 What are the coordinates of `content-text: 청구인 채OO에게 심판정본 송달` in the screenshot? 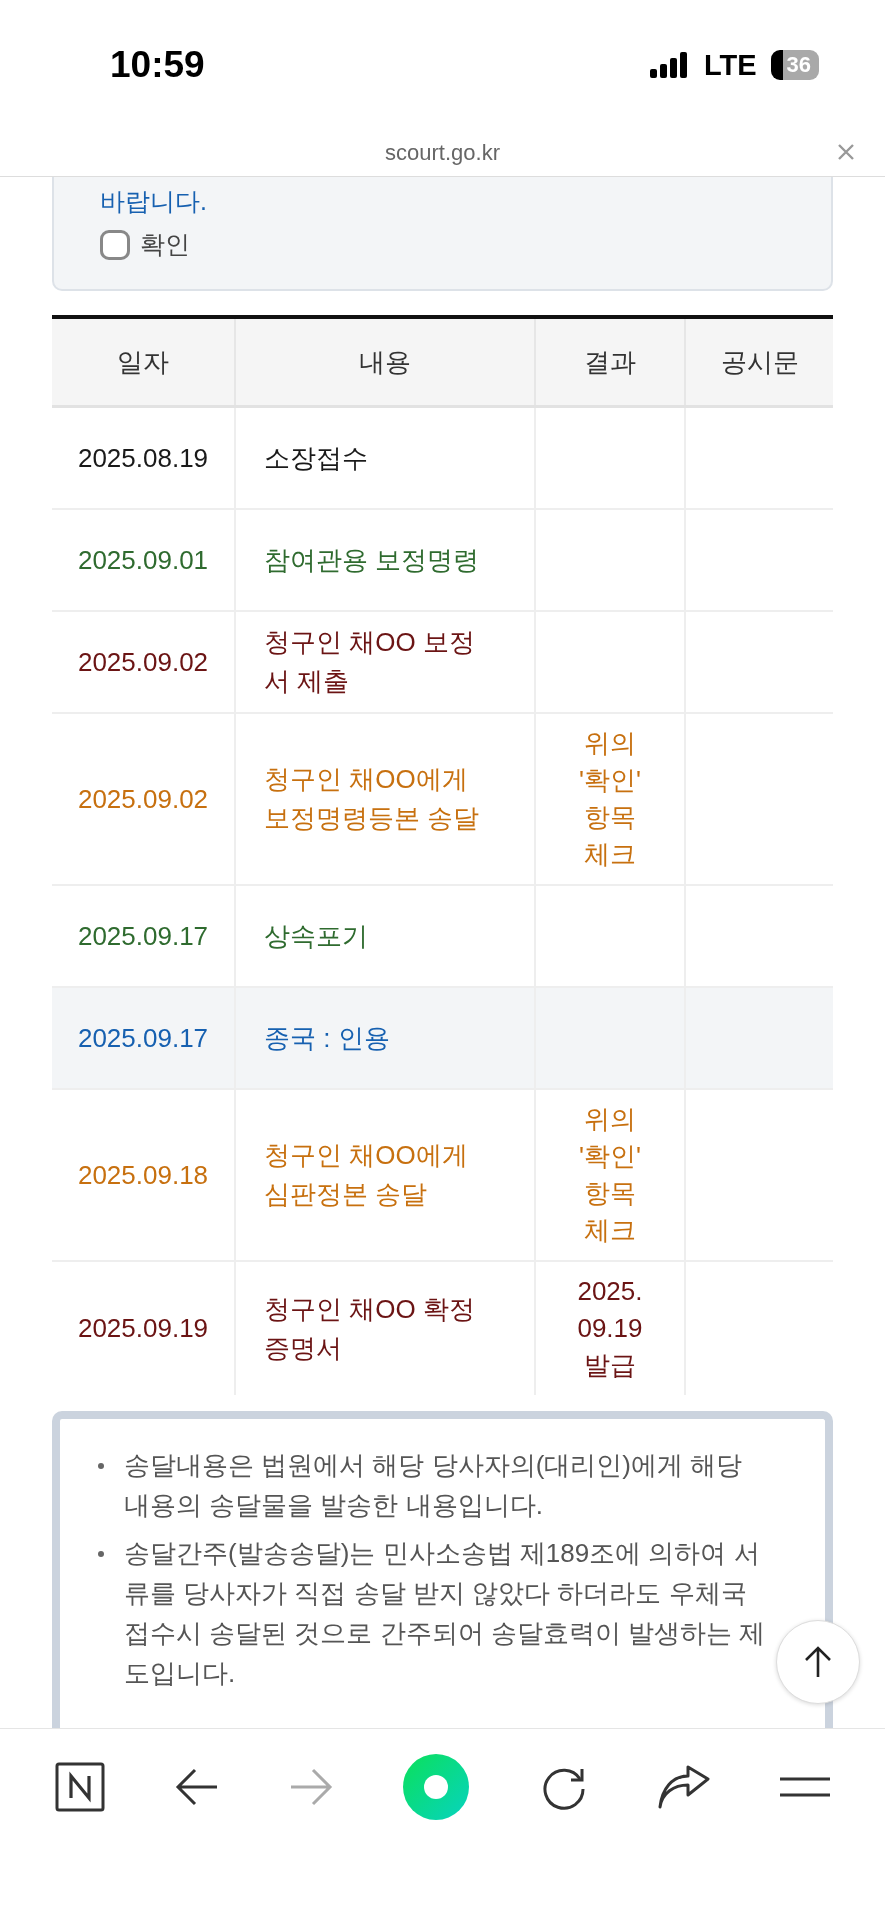 It's located at (366, 1174).